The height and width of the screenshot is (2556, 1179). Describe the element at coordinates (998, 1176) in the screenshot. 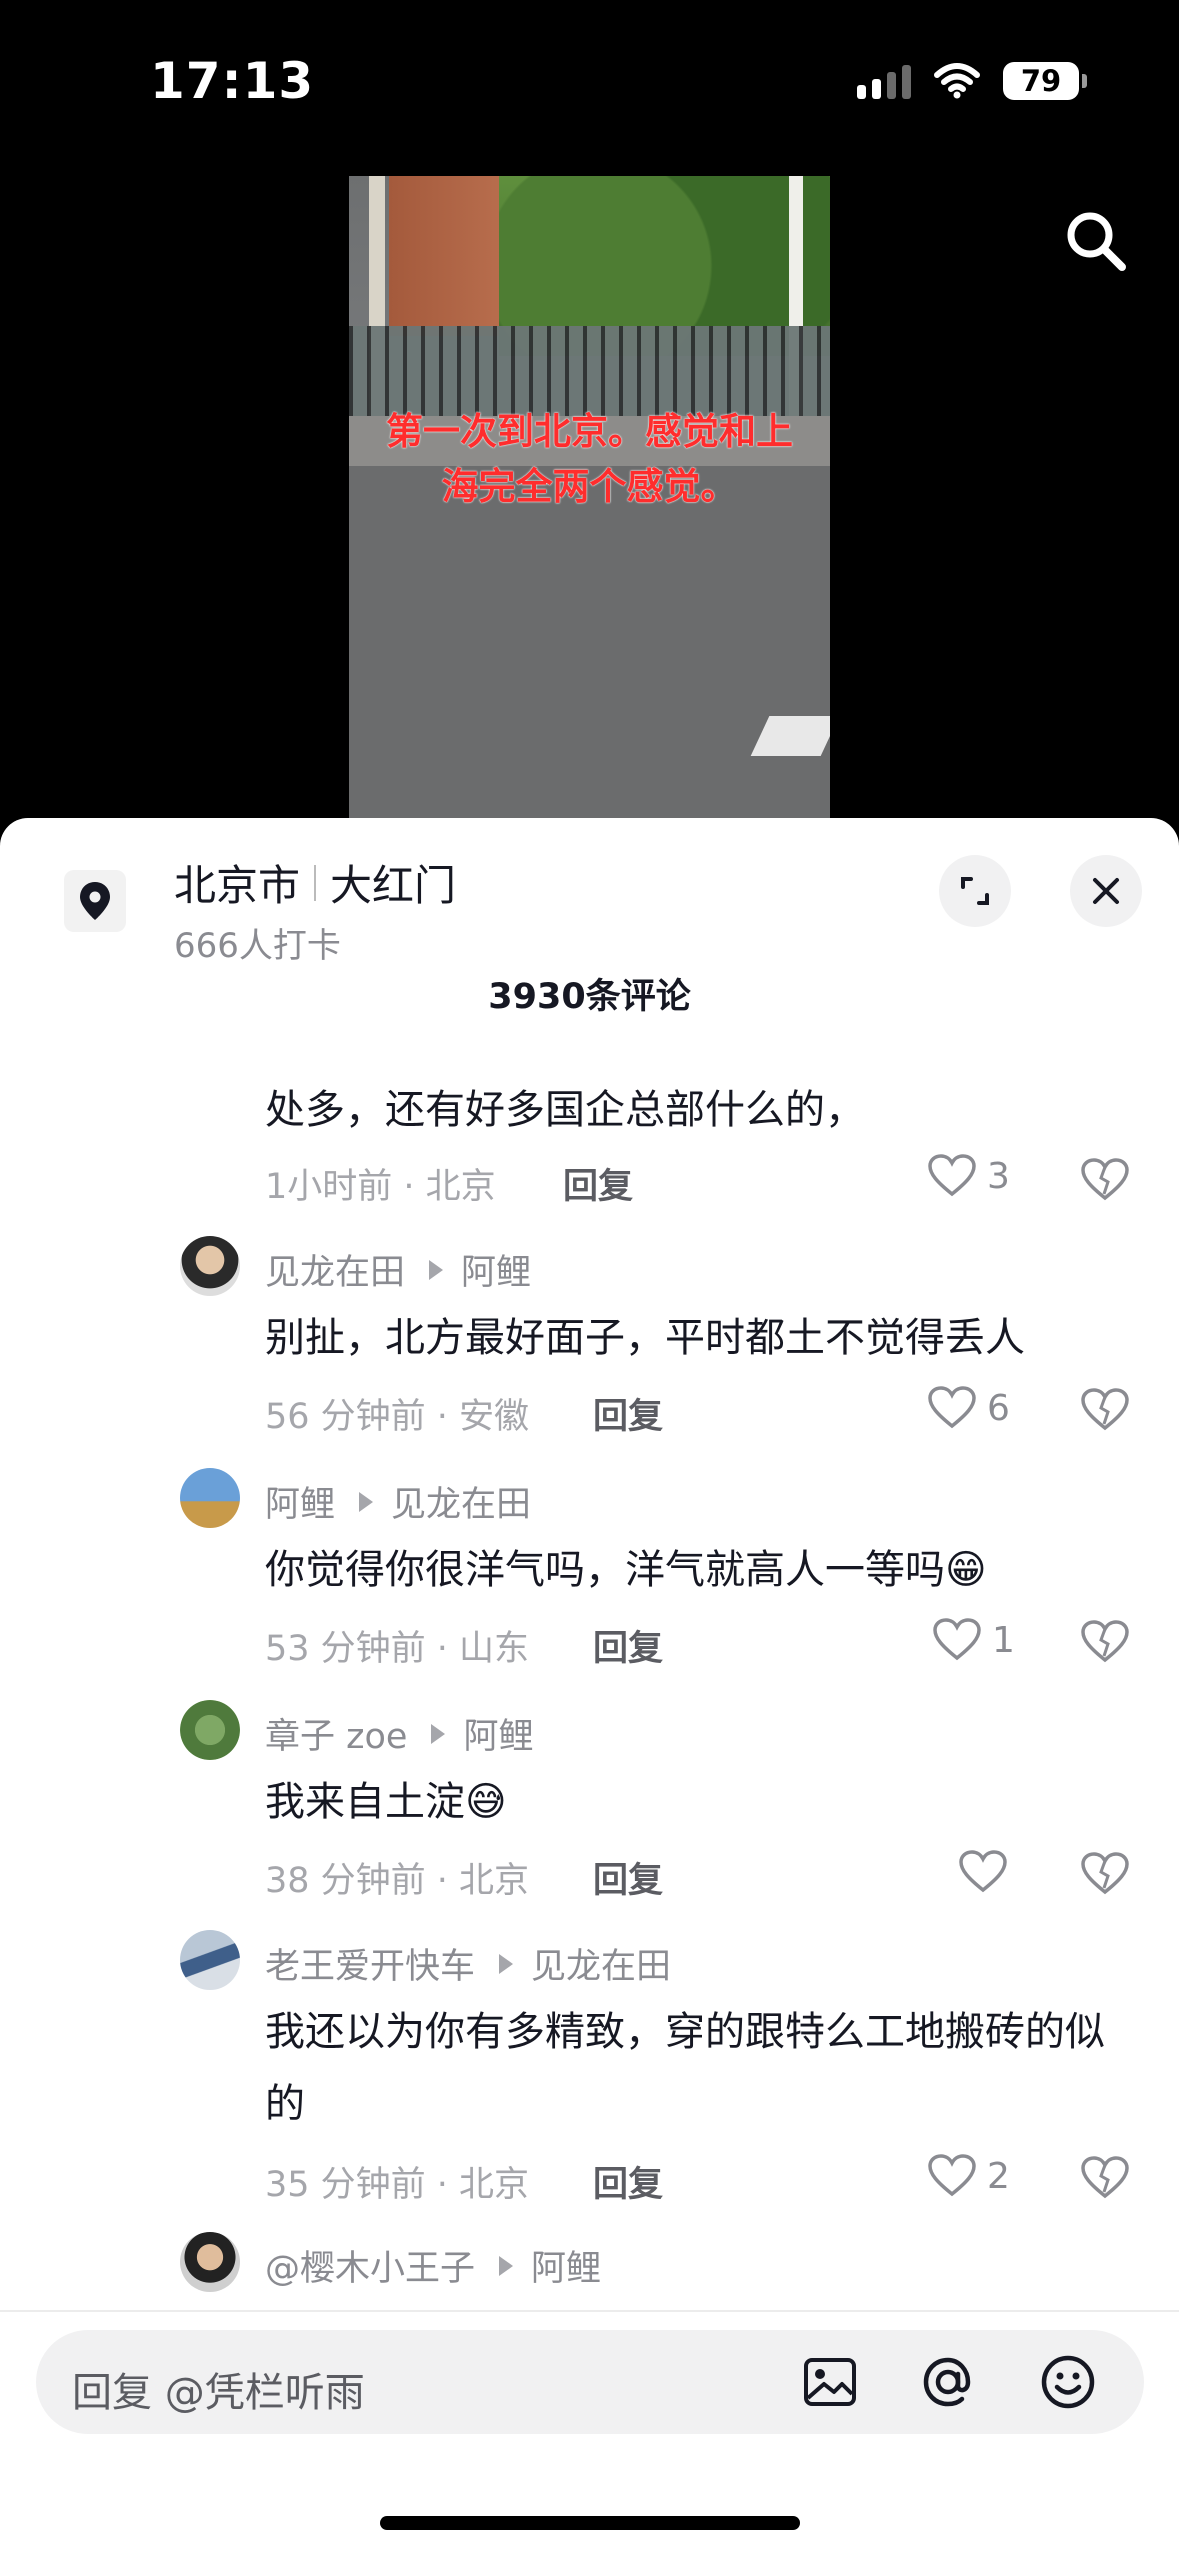

I see `like-count: 3` at that location.